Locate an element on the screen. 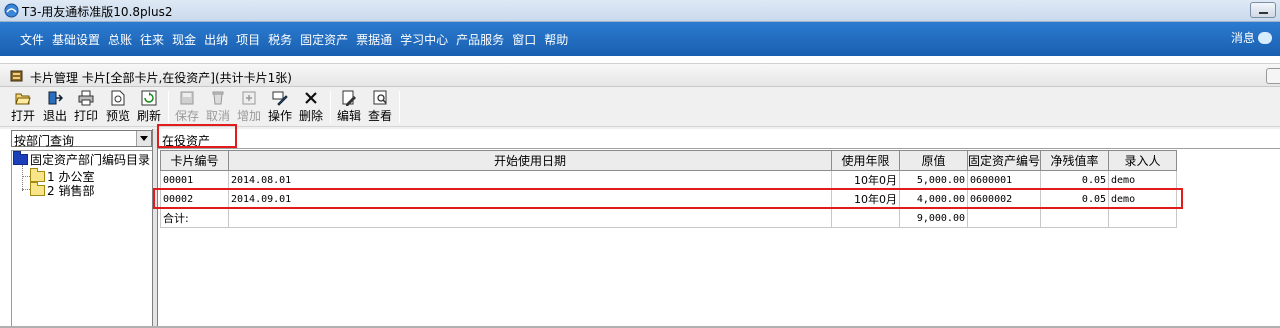 Image resolution: width=1280 pixels, height=328 pixels. department-tree: 固定资产部门编码目录 1 办公室 2 销售部 is located at coordinates (81, 239).